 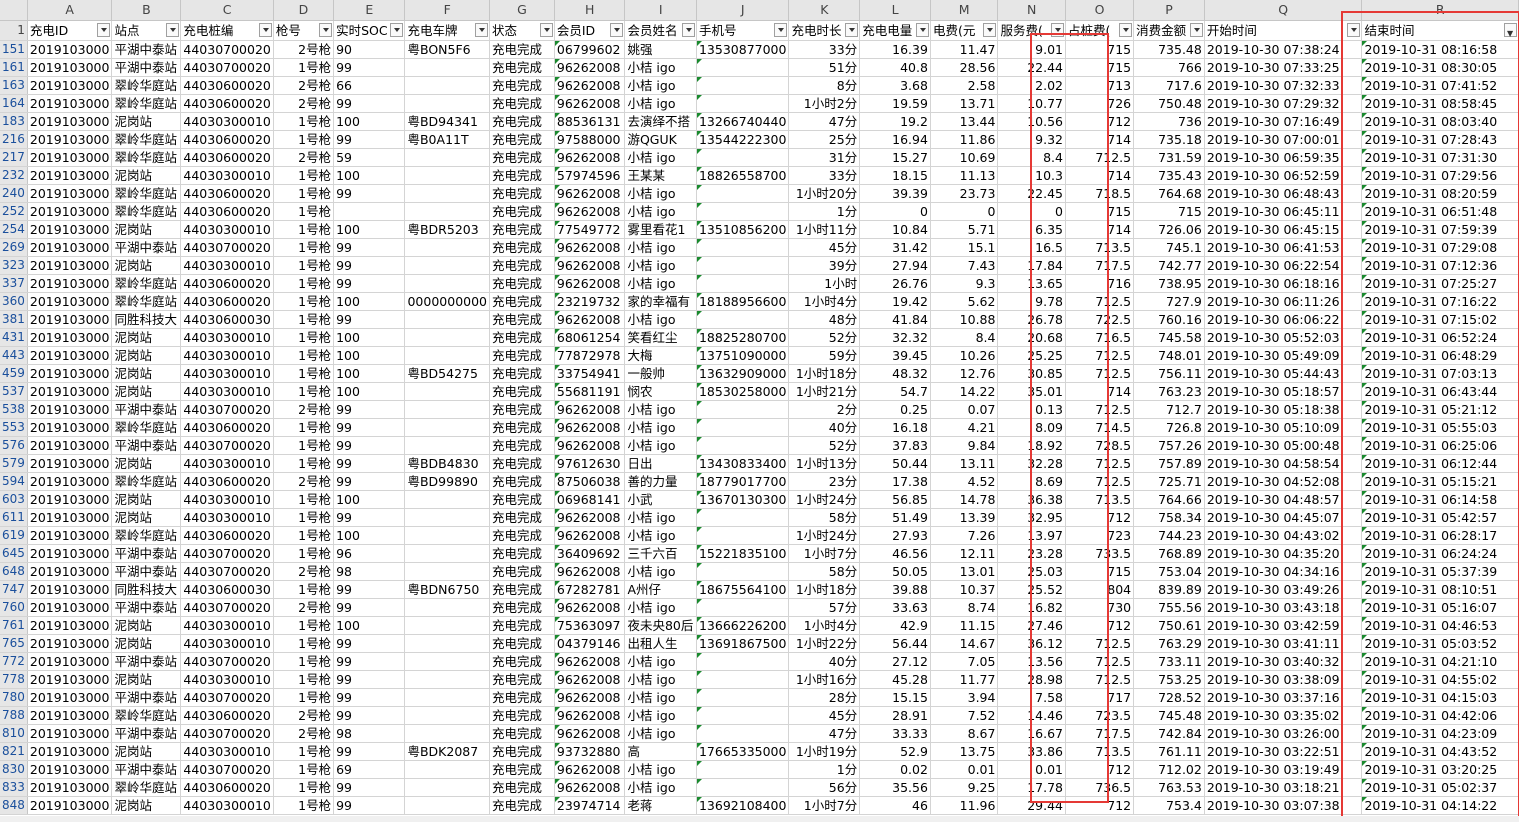 What do you see at coordinates (1031, 355) in the screenshot?
I see `table-cell: 25.25` at bounding box center [1031, 355].